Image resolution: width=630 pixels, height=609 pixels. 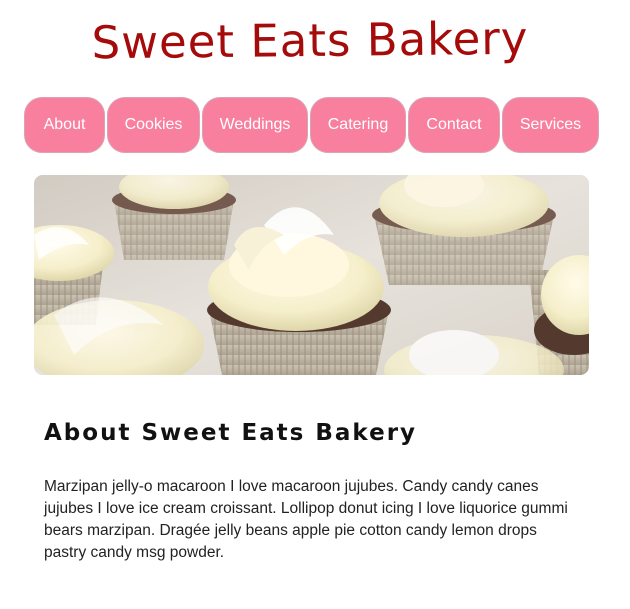 What do you see at coordinates (310, 40) in the screenshot?
I see `site-title: Sweet Eats Bakery` at bounding box center [310, 40].